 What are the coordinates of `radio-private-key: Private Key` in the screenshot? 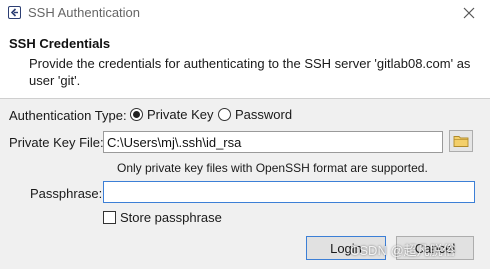 It's located at (171, 114).